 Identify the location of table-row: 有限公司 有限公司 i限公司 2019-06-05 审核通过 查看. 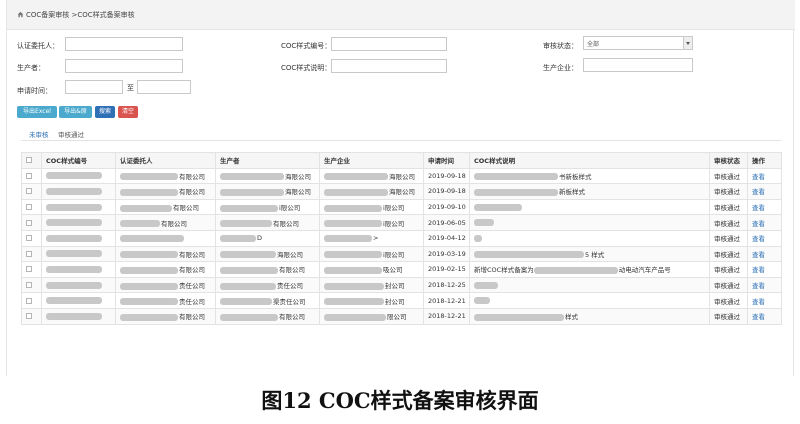
(401, 222).